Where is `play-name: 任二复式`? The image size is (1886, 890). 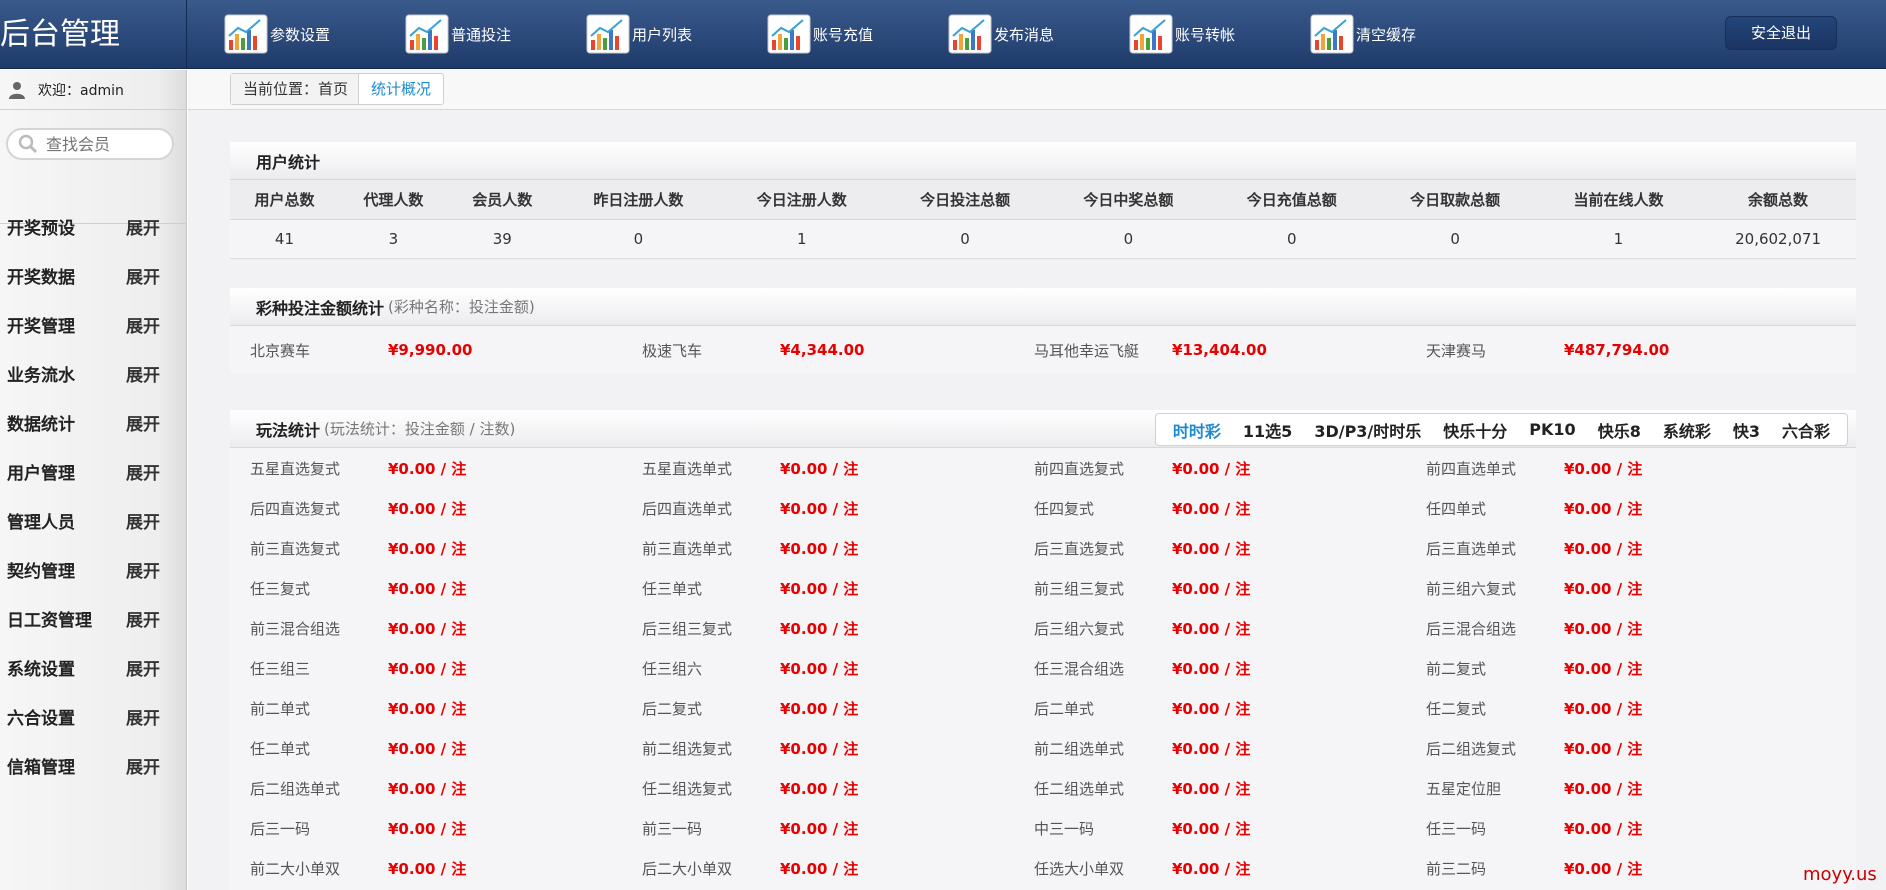 play-name: 任二复式 is located at coordinates (1456, 708).